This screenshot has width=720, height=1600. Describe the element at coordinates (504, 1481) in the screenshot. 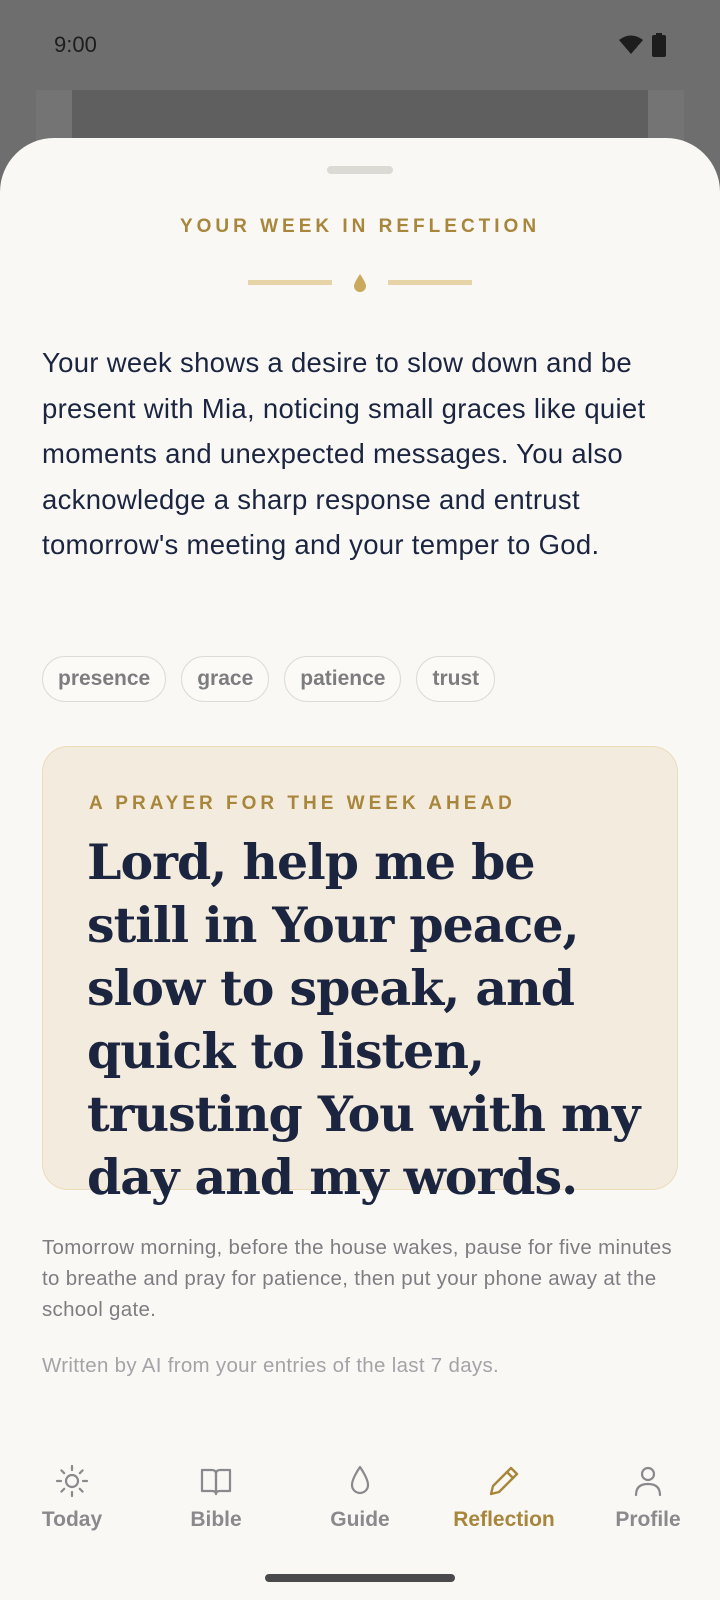

I see `pencil-icon` at that location.